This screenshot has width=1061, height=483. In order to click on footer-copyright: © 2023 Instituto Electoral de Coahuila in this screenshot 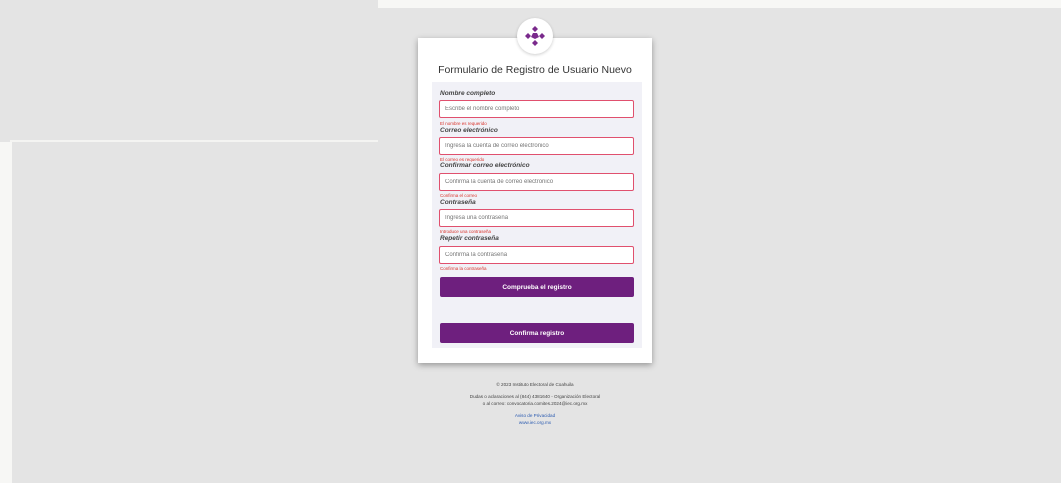, I will do `click(535, 384)`.